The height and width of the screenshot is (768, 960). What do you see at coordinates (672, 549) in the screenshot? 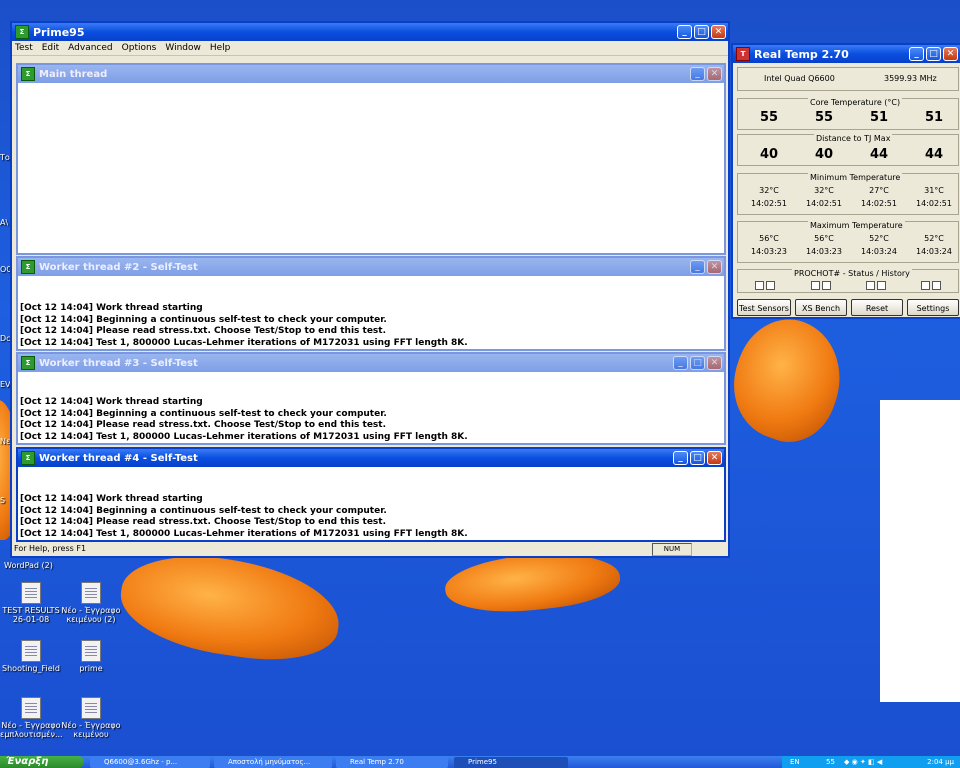
I see `num-lock-indicator: NUM` at bounding box center [672, 549].